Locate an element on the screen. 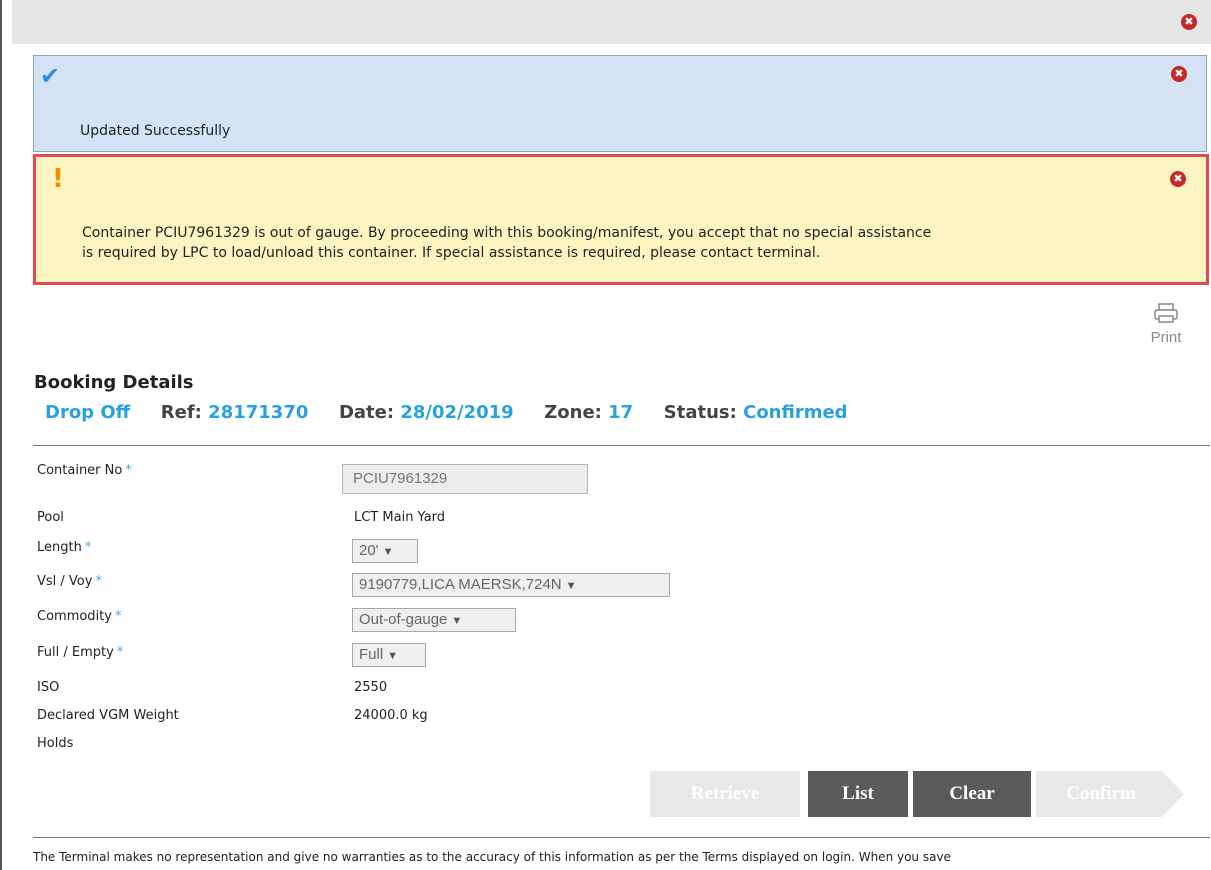 This screenshot has width=1211, height=870. vsl-voy-select: 9190779,LICA MAERSK,724N ▼ is located at coordinates (511, 585).